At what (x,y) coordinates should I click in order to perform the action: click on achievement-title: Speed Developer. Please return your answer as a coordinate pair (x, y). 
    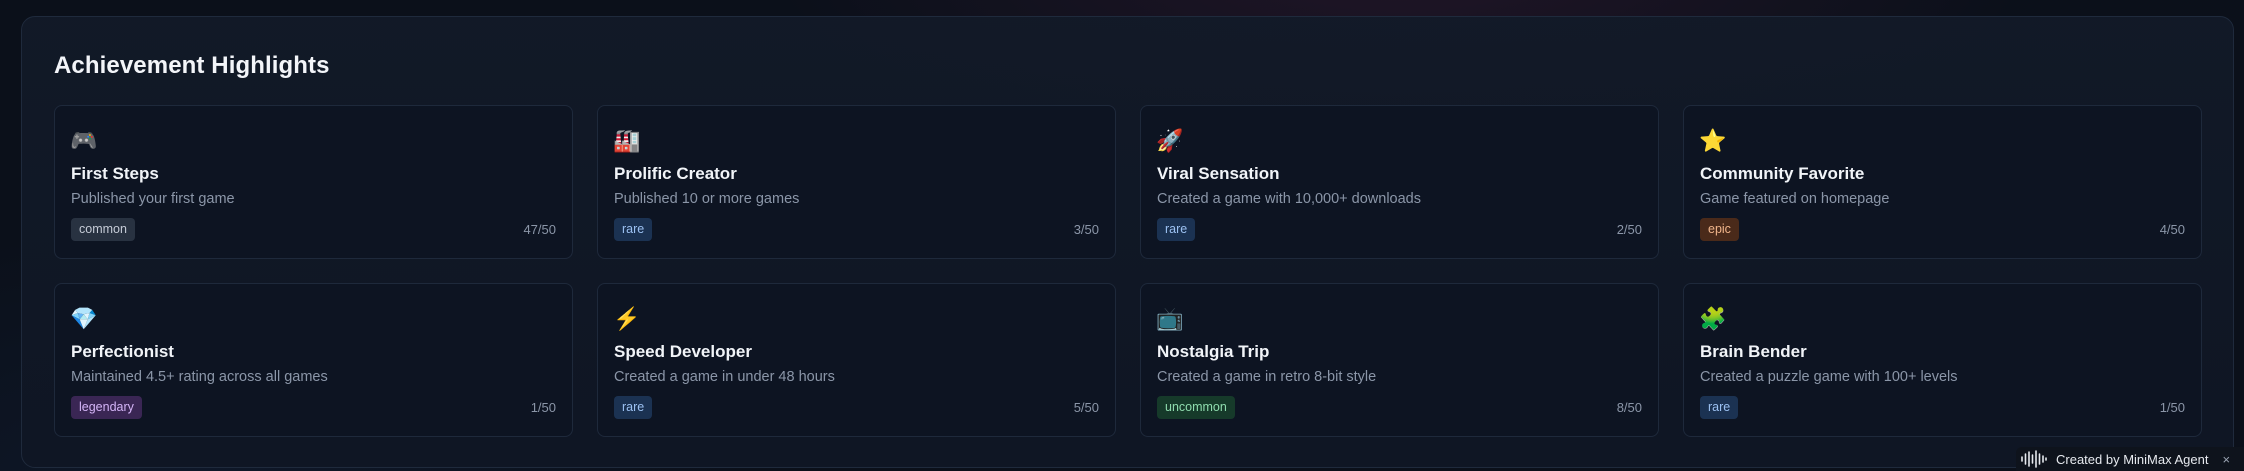
    Looking at the image, I should click on (683, 351).